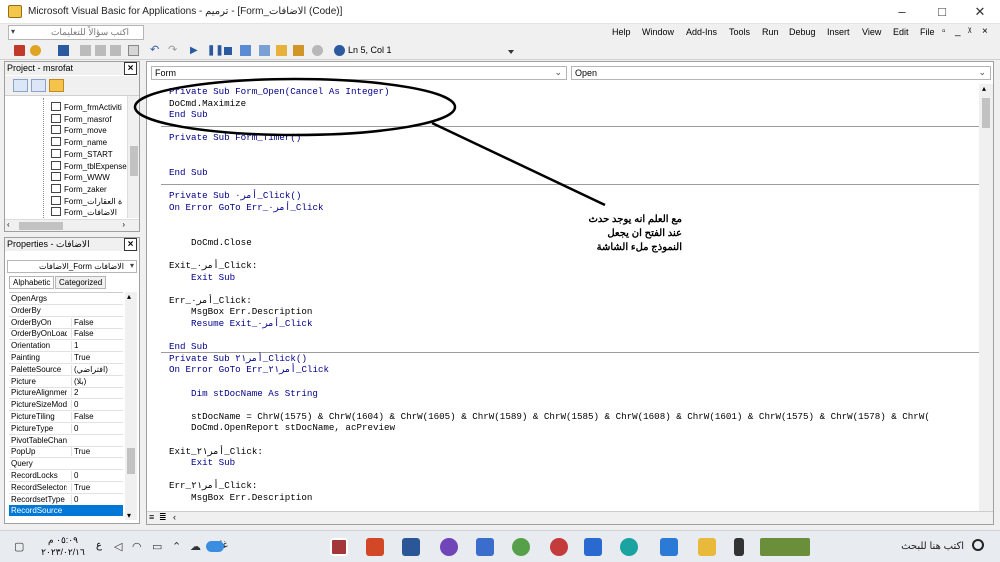  Describe the element at coordinates (99, 545) in the screenshot. I see `language-indicator: ع` at that location.